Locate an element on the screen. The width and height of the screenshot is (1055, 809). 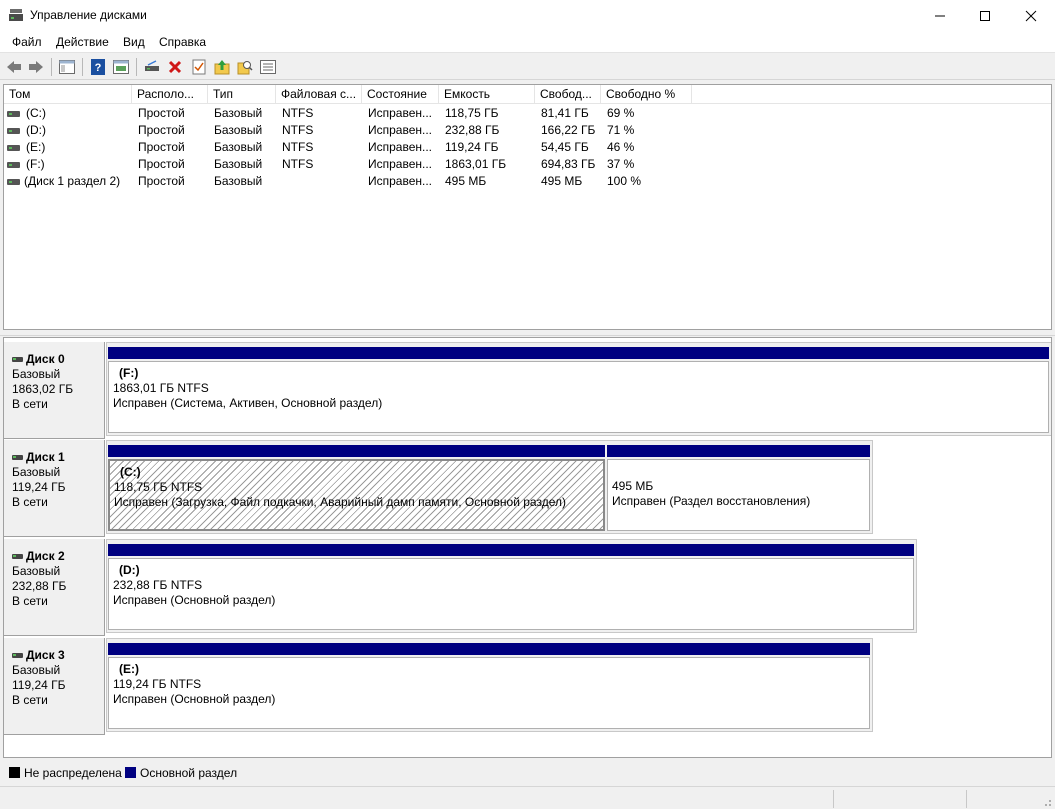
properties-icon is located at coordinates (121, 67).